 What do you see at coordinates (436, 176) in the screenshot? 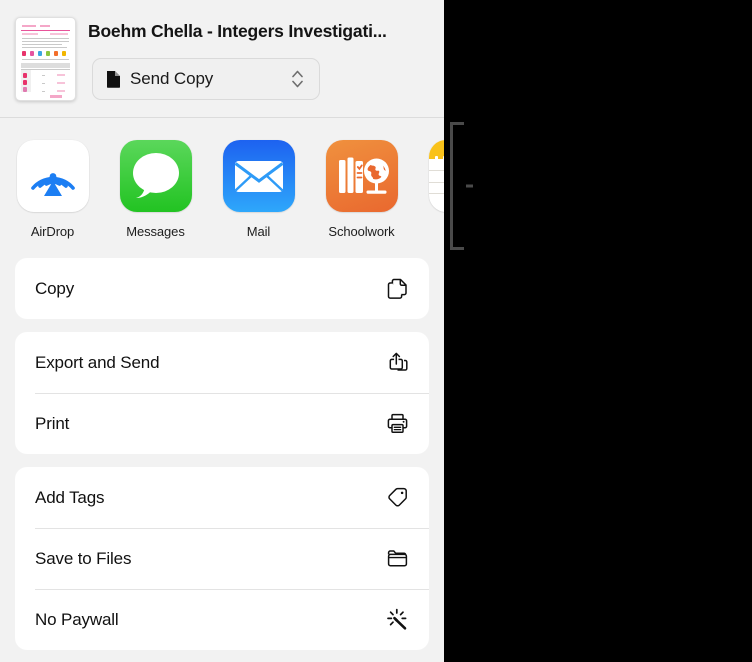
I see `notes-icon` at bounding box center [436, 176].